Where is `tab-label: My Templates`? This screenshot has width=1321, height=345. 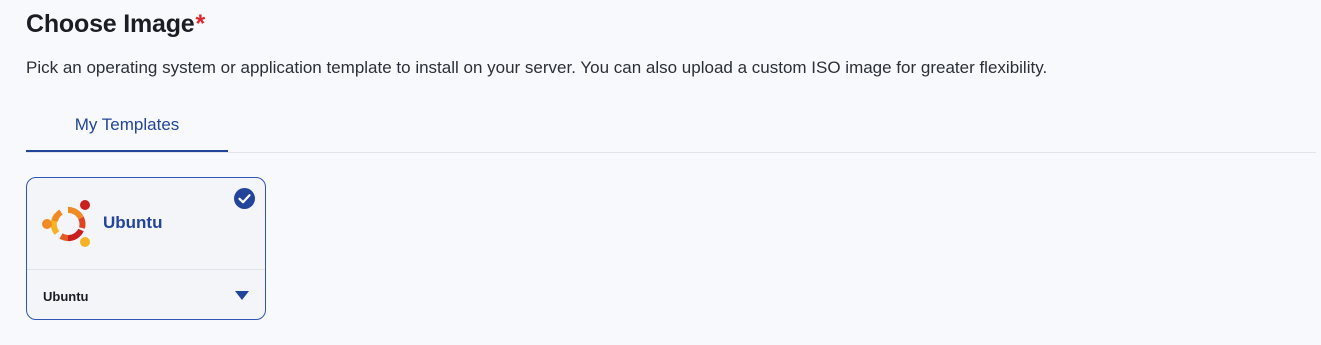
tab-label: My Templates is located at coordinates (127, 124).